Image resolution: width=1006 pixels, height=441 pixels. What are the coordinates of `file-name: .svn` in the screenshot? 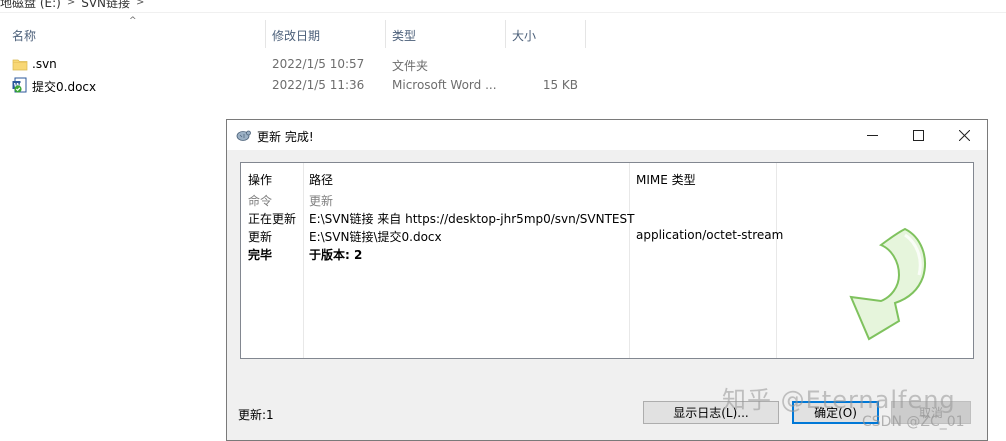 It's located at (44, 64).